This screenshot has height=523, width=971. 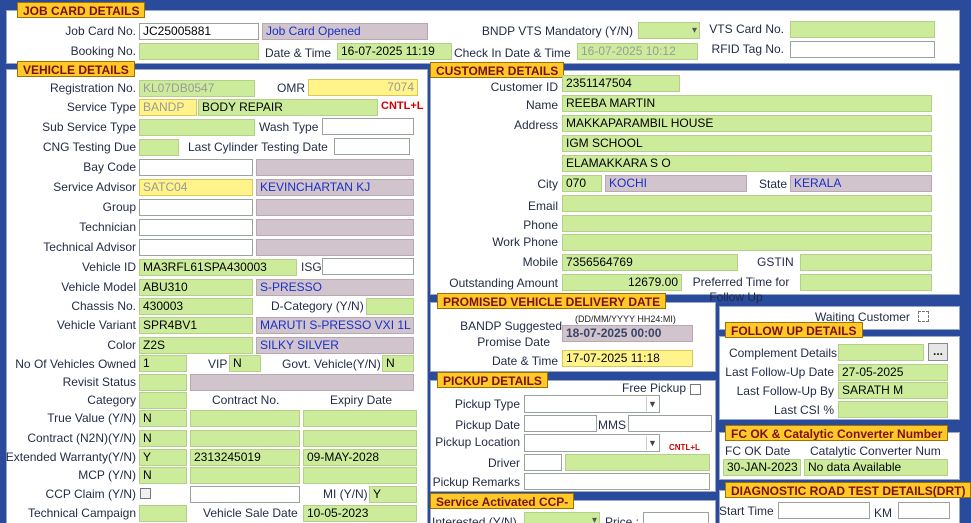 What do you see at coordinates (582, 183) in the screenshot?
I see `city-code: 070` at bounding box center [582, 183].